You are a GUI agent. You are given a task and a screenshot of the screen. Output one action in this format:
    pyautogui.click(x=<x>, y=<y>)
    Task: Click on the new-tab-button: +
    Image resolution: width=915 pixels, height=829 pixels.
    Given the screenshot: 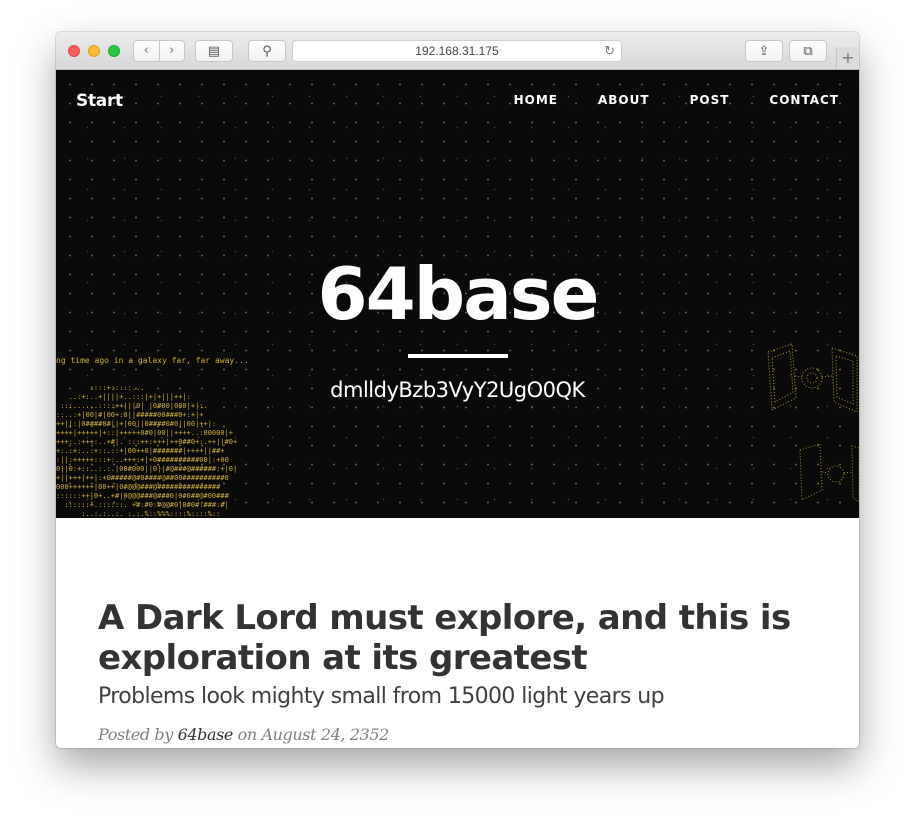 What is the action you would take?
    pyautogui.click(x=847, y=58)
    